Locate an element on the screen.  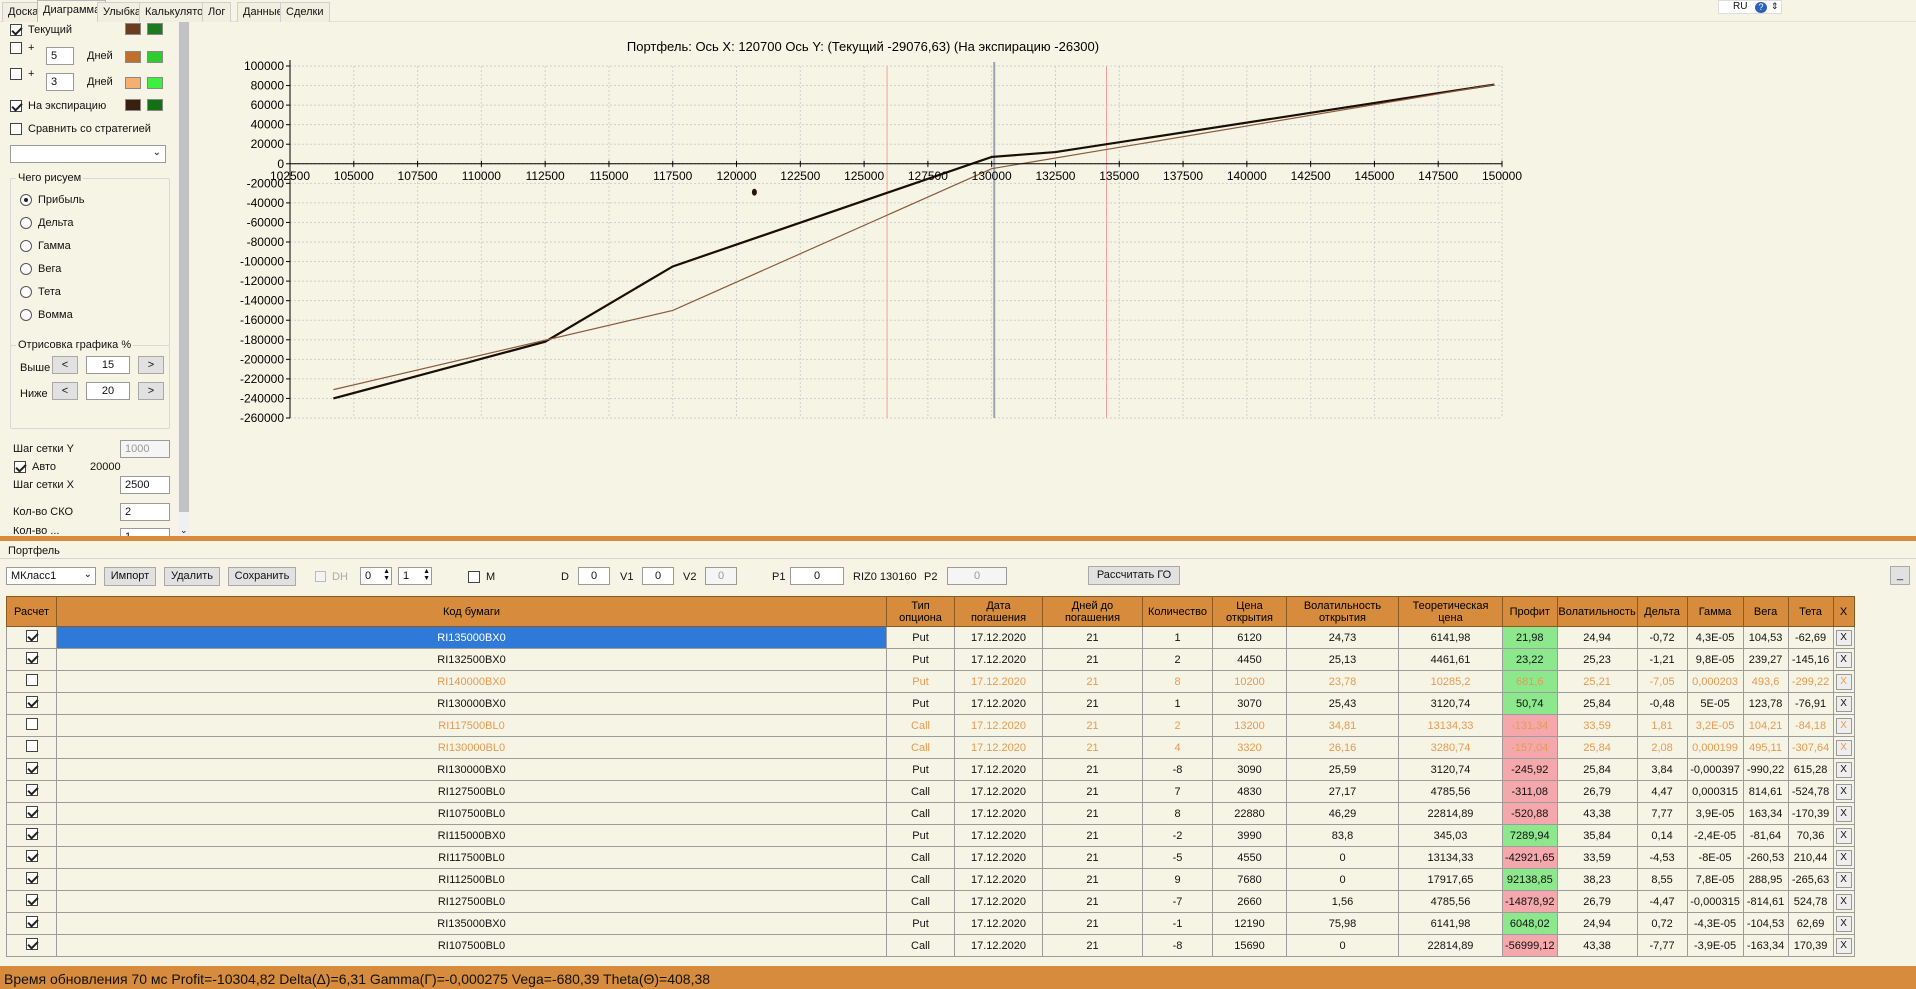
column-header: Дней до погашения is located at coordinates (1092, 611).